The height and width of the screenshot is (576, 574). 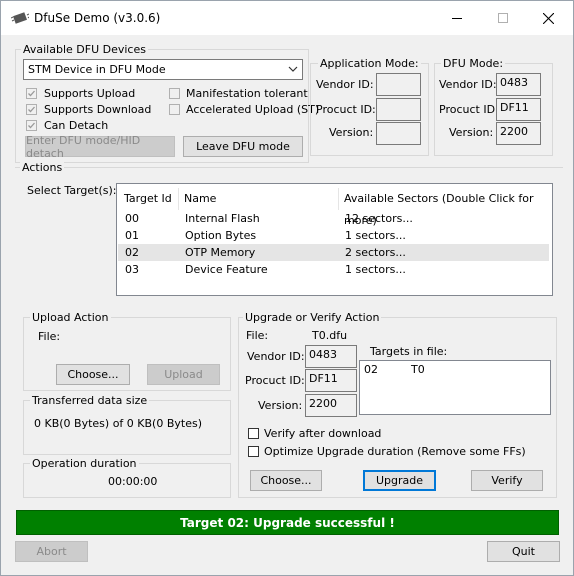 I want to click on application-mode-label: Application Mode:, so click(x=369, y=63).